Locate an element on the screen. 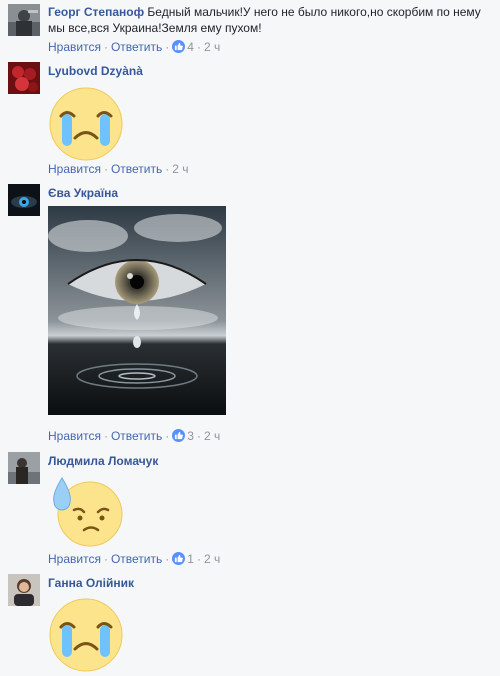  comment-actions: Нравится · Ответить · 2 ч is located at coordinates (118, 169).